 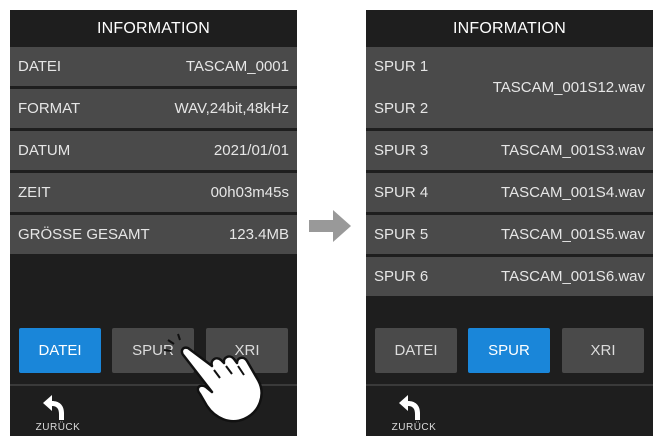 What do you see at coordinates (401, 66) in the screenshot?
I see `row-label: SPUR 1` at bounding box center [401, 66].